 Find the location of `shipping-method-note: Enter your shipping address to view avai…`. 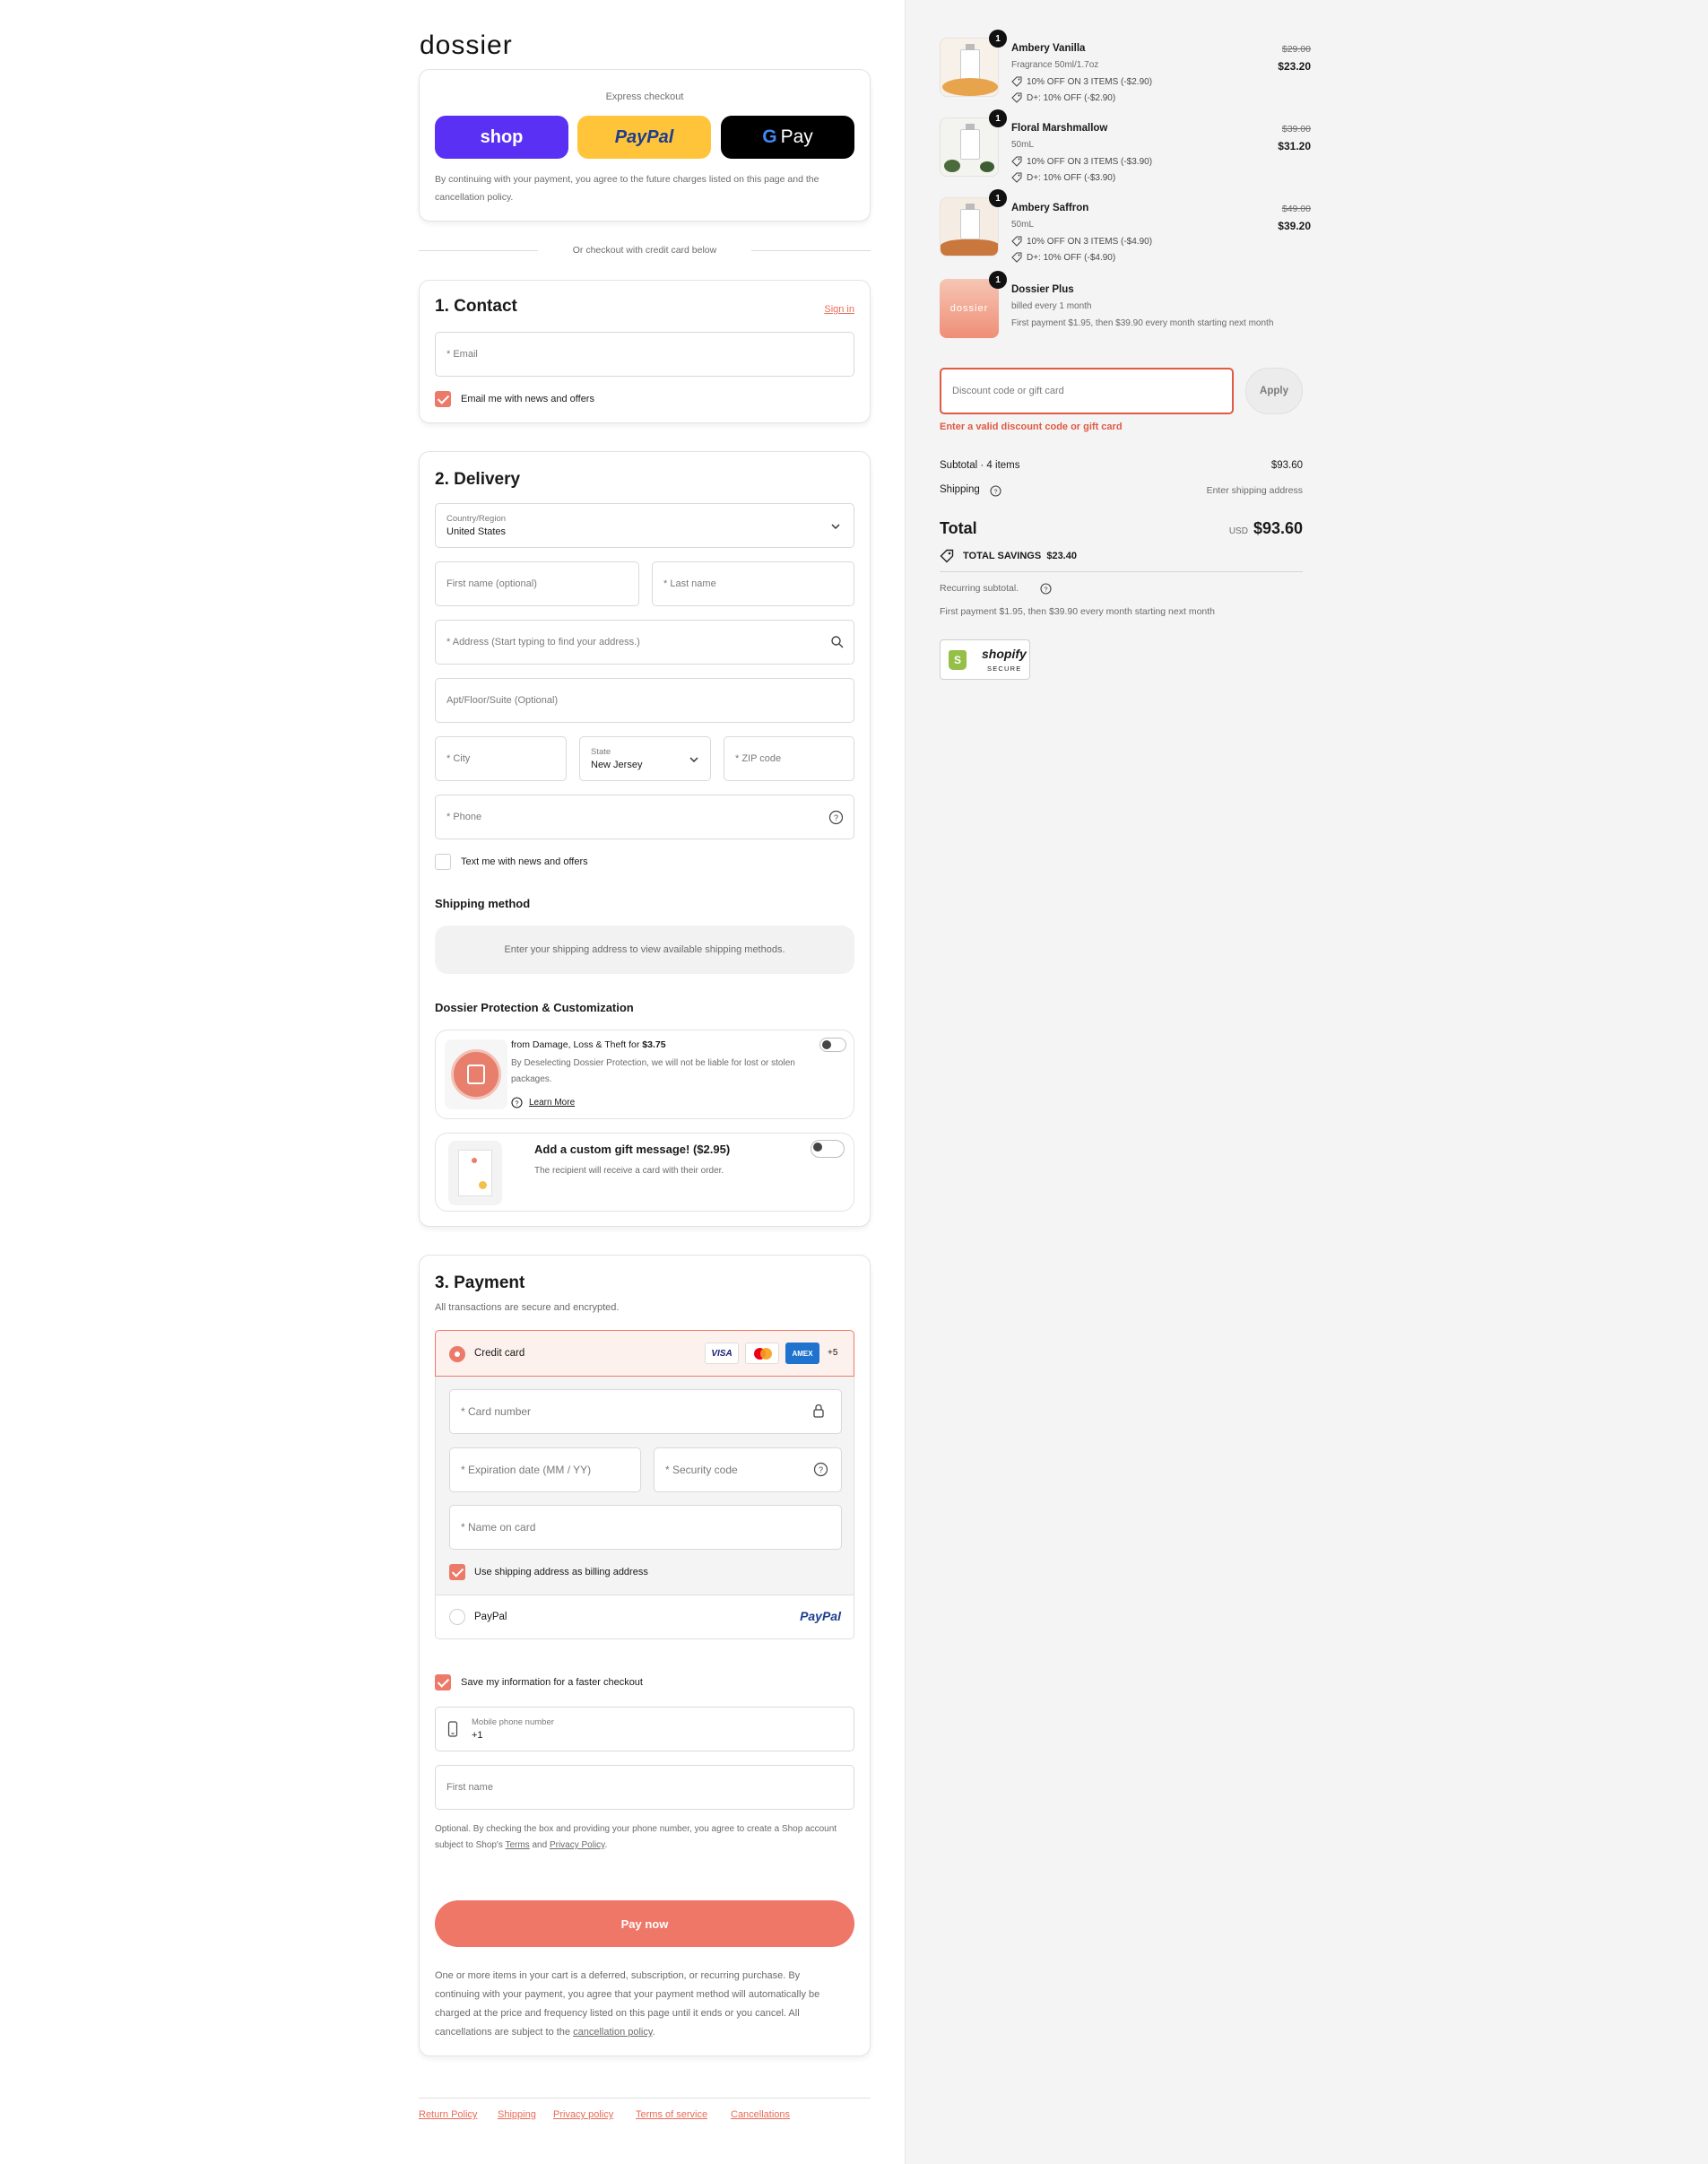

shipping-method-note: Enter your shipping address to view avai… is located at coordinates (644, 949).